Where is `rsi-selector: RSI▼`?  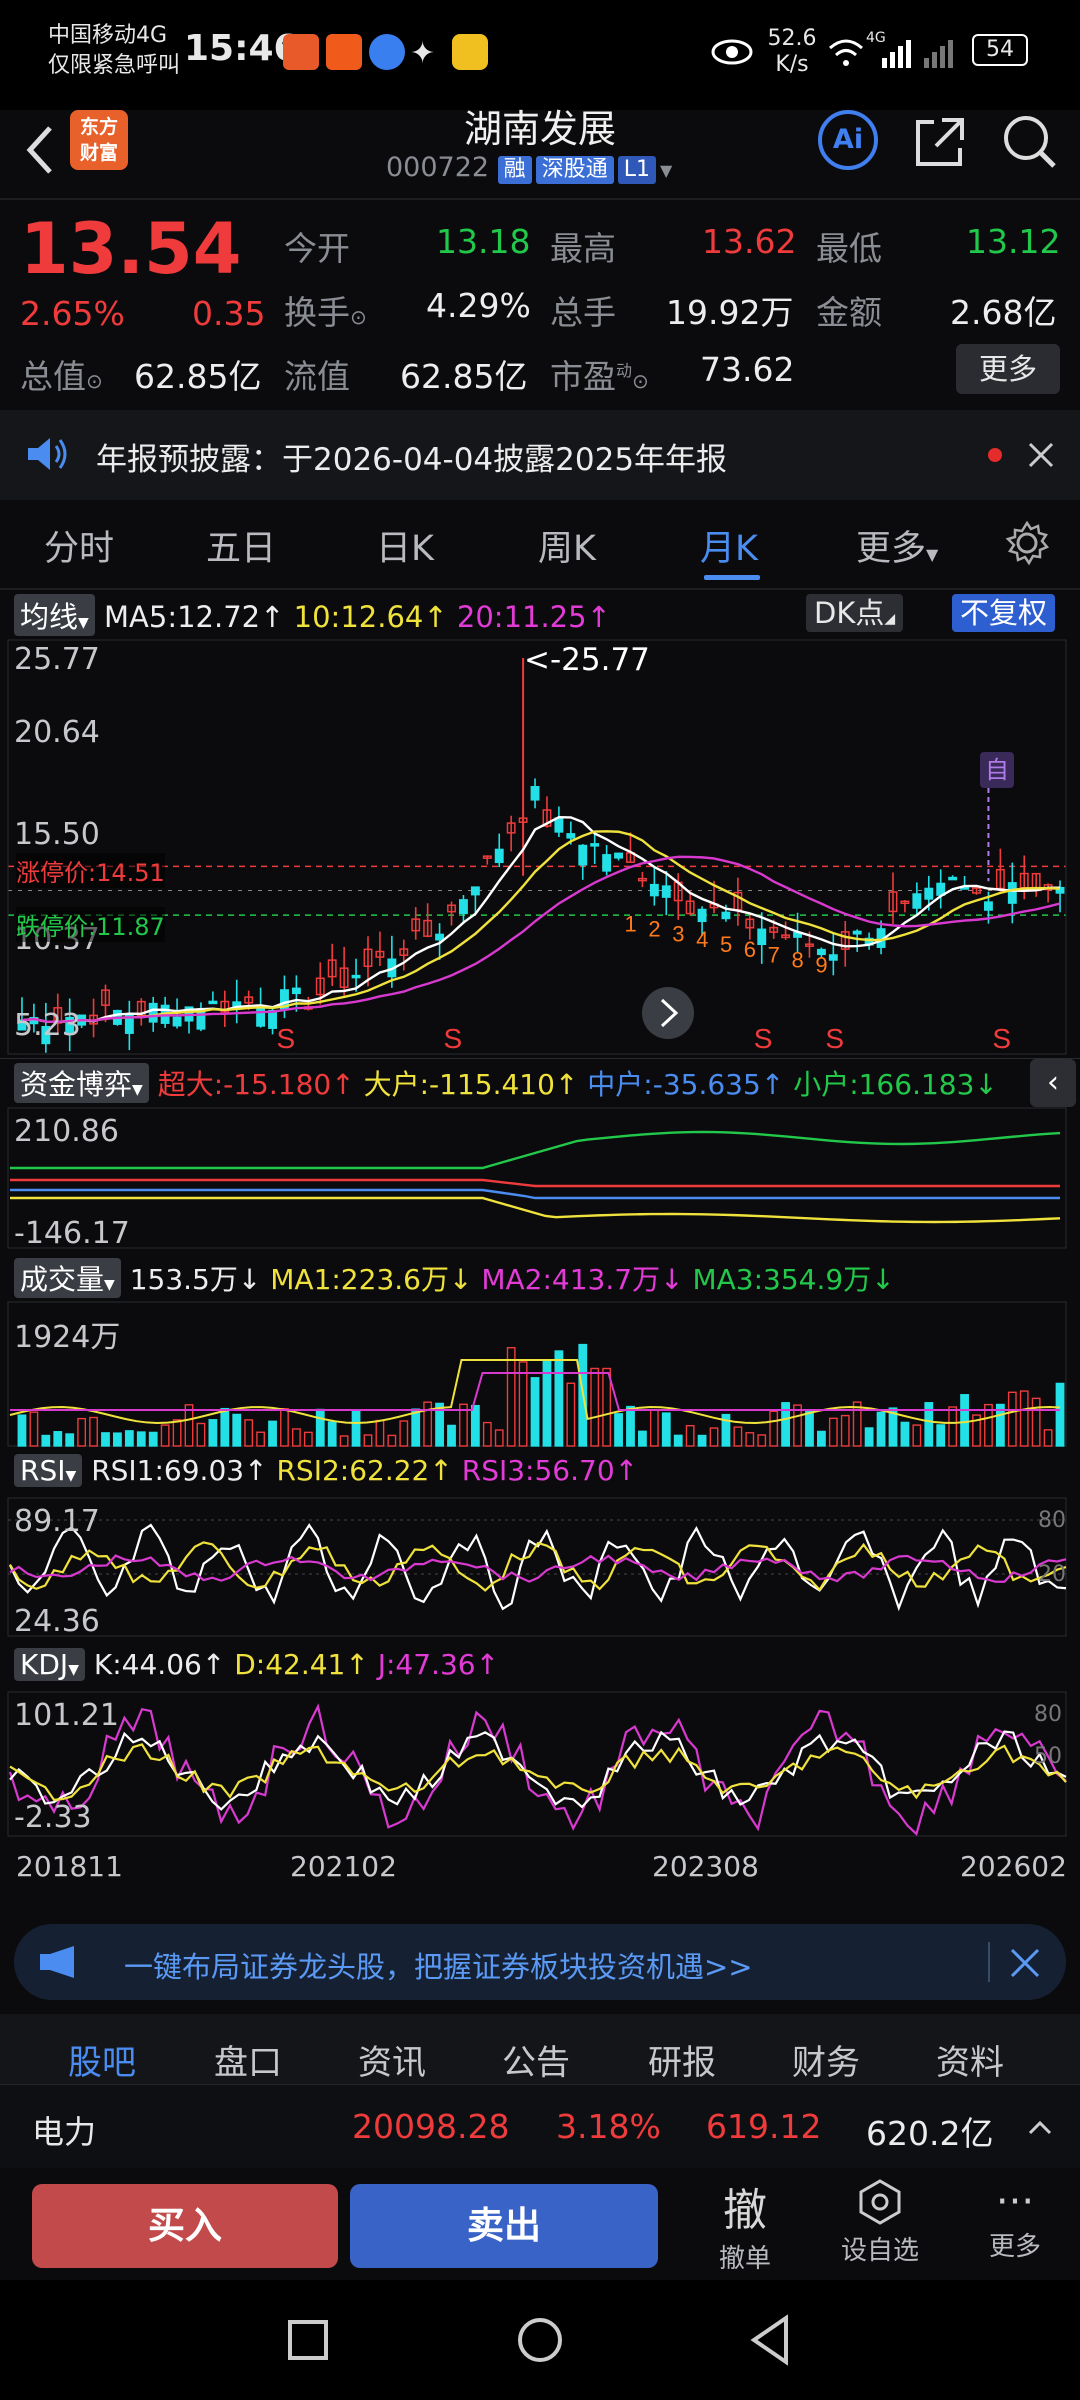 rsi-selector: RSI▼ is located at coordinates (48, 1470).